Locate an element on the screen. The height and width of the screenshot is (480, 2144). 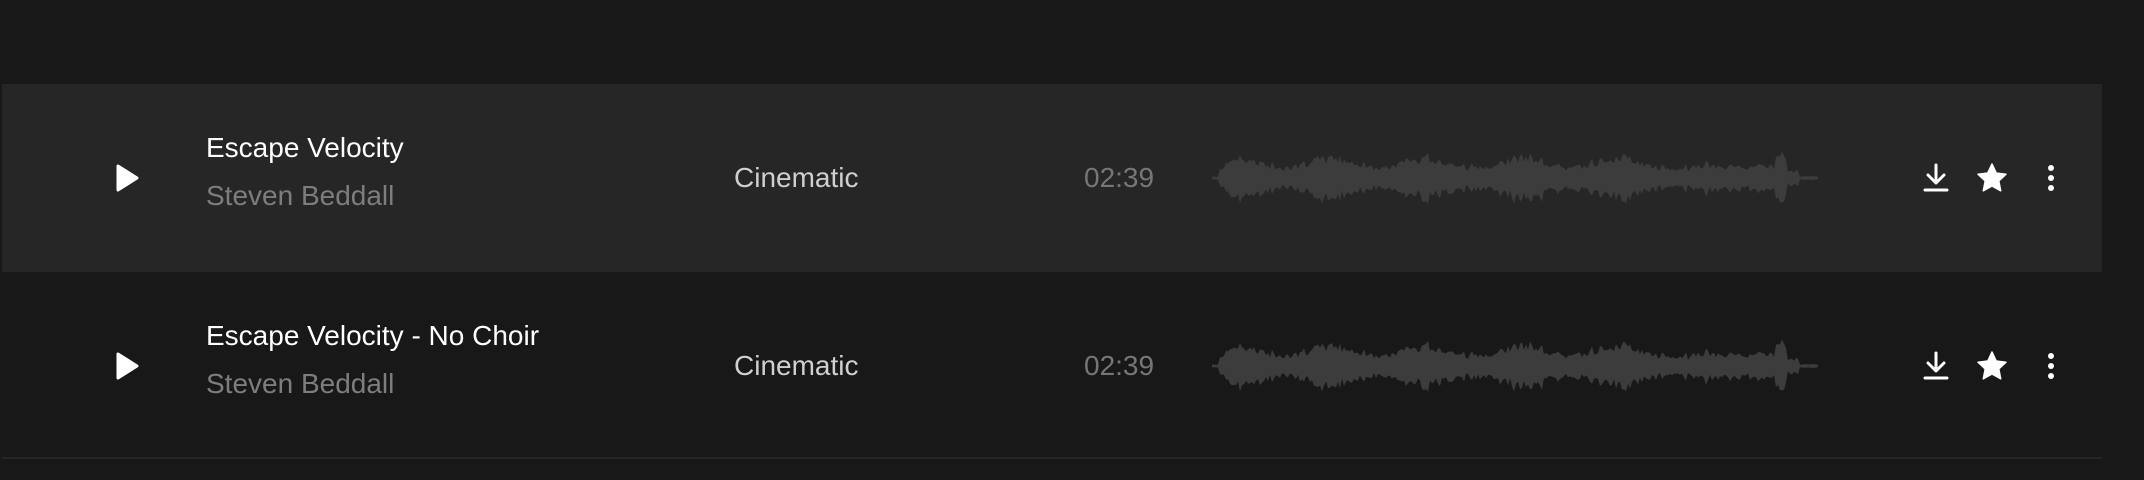
track-title: Escape Velocity is located at coordinates (305, 148).